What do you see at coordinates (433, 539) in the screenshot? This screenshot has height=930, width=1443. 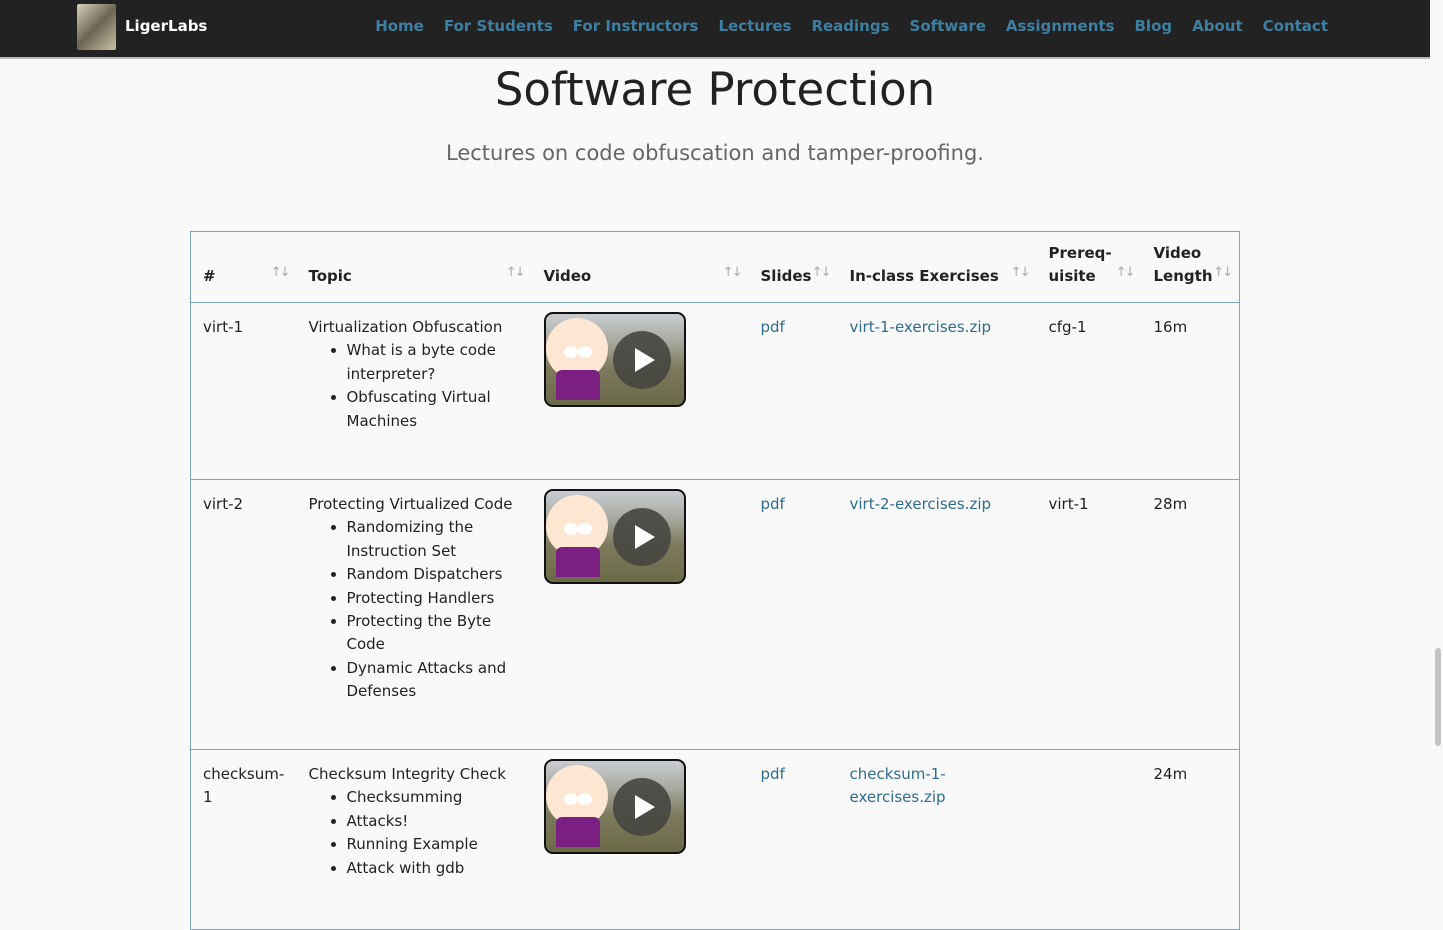 I see `subtopic-item: Randomizing the Instruction Set` at bounding box center [433, 539].